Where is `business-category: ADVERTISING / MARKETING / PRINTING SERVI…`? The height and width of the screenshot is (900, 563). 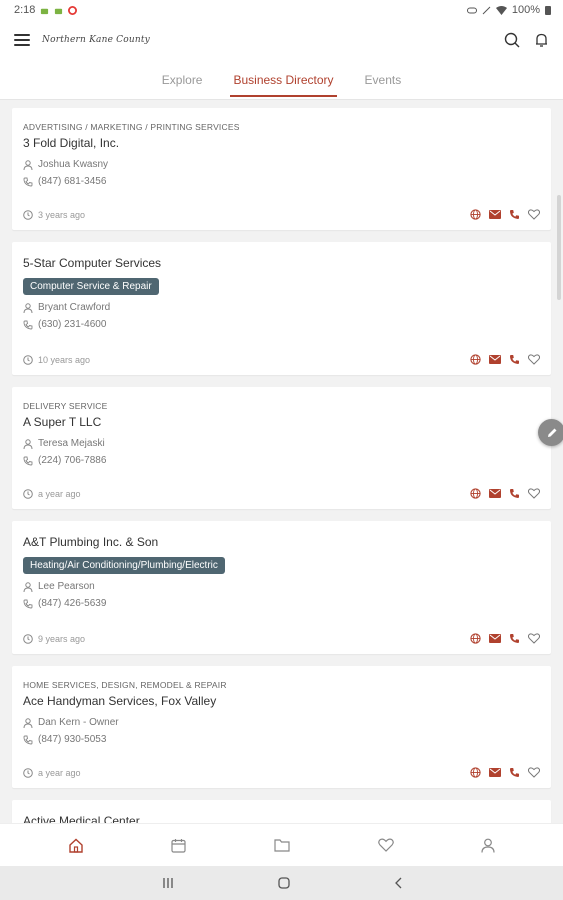
business-category: ADVERTISING / MARKETING / PRINTING SERVI… is located at coordinates (131, 127).